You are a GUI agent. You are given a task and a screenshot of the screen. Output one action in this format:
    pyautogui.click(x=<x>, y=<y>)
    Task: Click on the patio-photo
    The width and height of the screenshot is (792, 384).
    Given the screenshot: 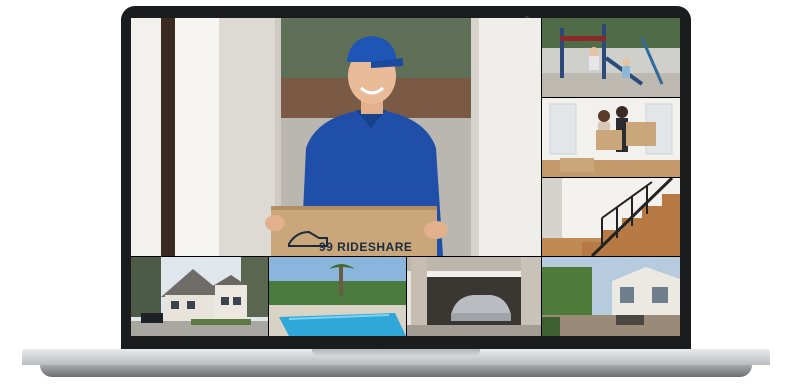 What is the action you would take?
    pyautogui.click(x=611, y=296)
    